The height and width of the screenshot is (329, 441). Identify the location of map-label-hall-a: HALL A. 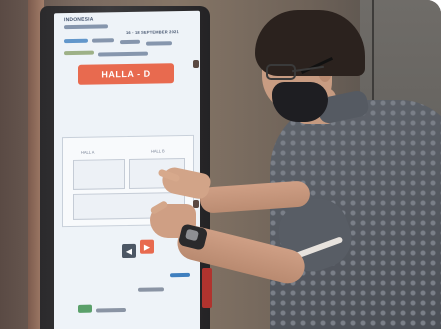
(88, 152).